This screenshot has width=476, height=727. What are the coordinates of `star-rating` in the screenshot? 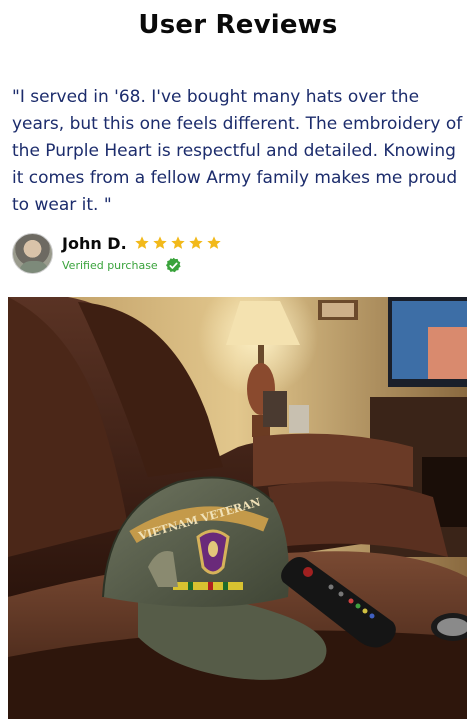 It's located at (178, 244).